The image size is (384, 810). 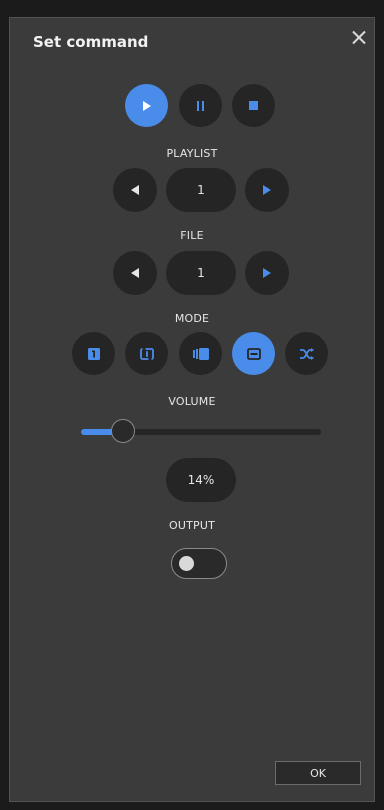 I want to click on pause-button, so click(x=200, y=105).